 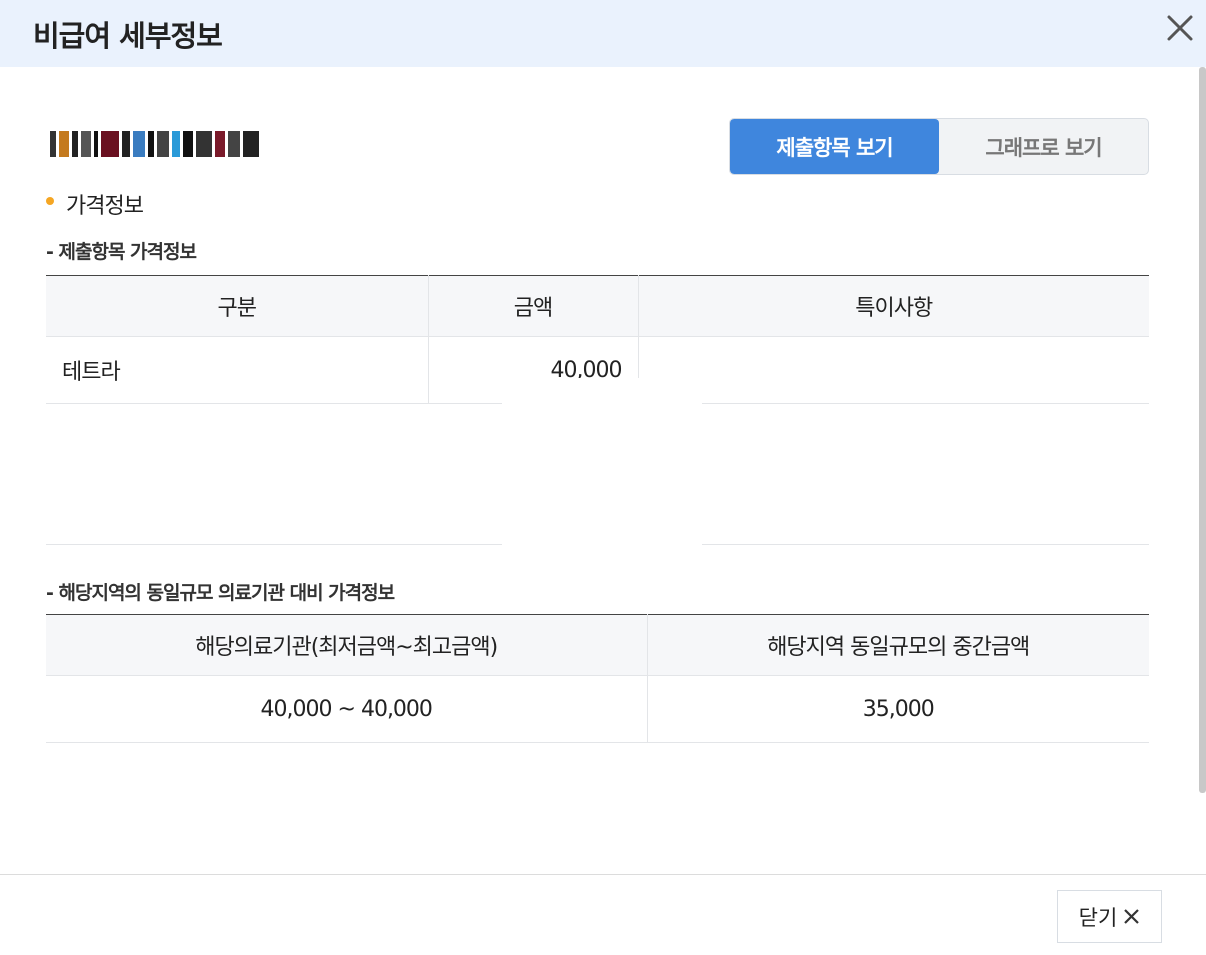 I want to click on column-header: 금액, so click(x=532, y=306).